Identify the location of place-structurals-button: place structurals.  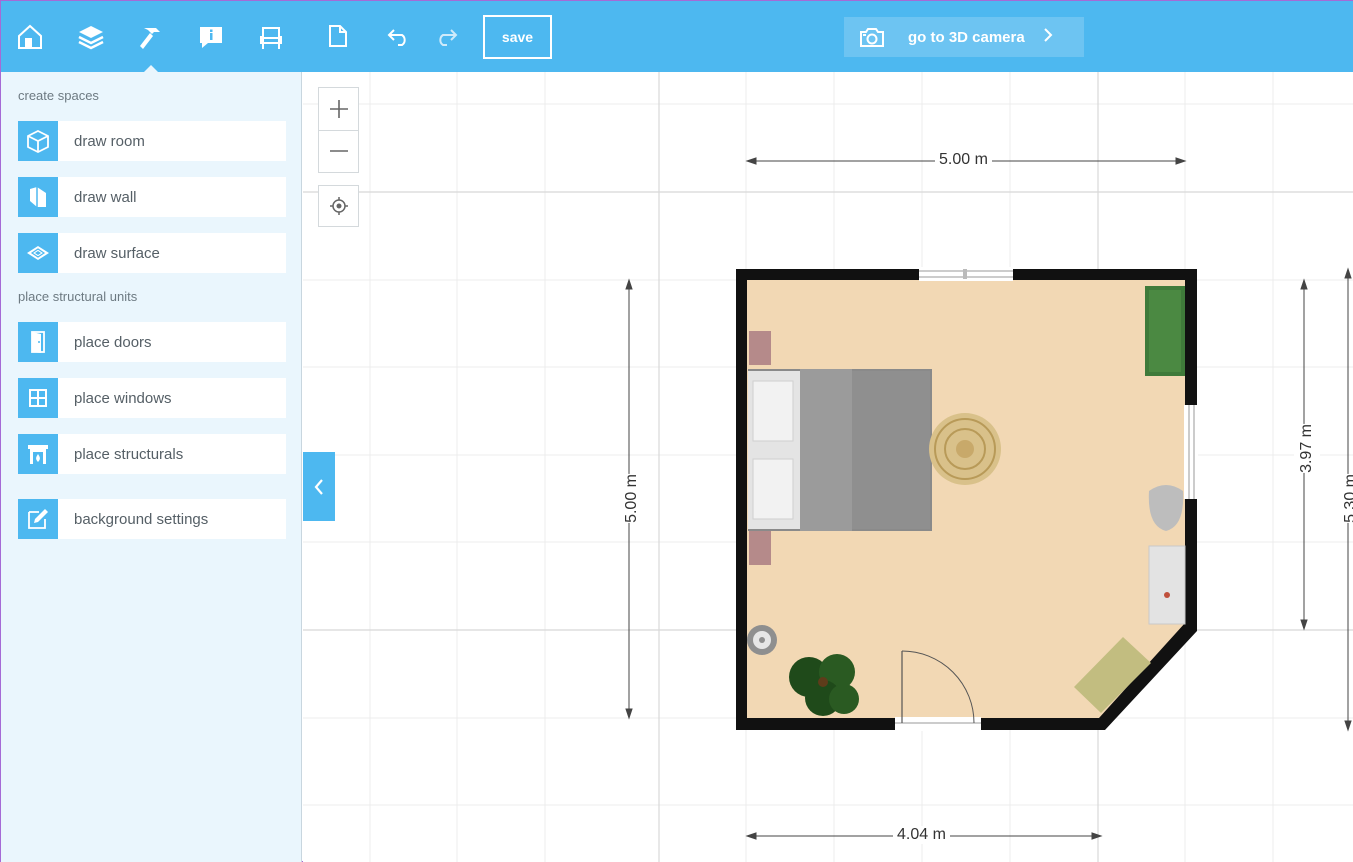
(152, 454).